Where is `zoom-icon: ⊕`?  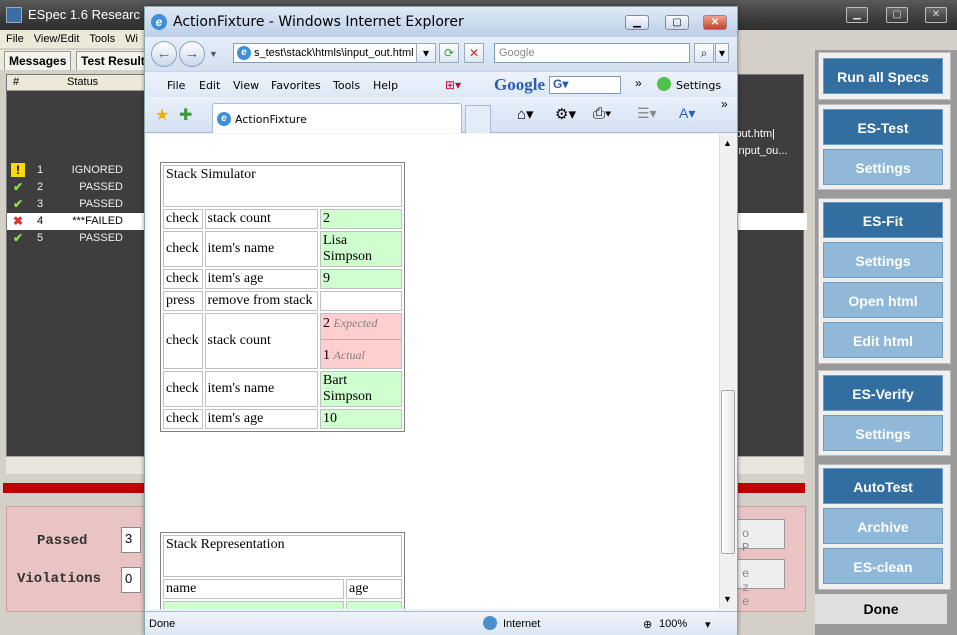
zoom-icon: ⊕ is located at coordinates (647, 624).